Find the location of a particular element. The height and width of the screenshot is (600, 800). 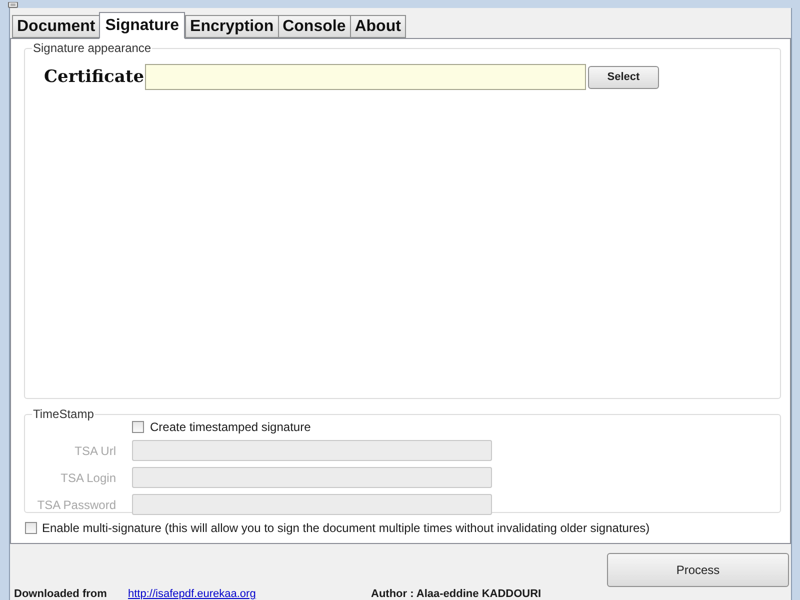

tab: Document is located at coordinates (56, 26).